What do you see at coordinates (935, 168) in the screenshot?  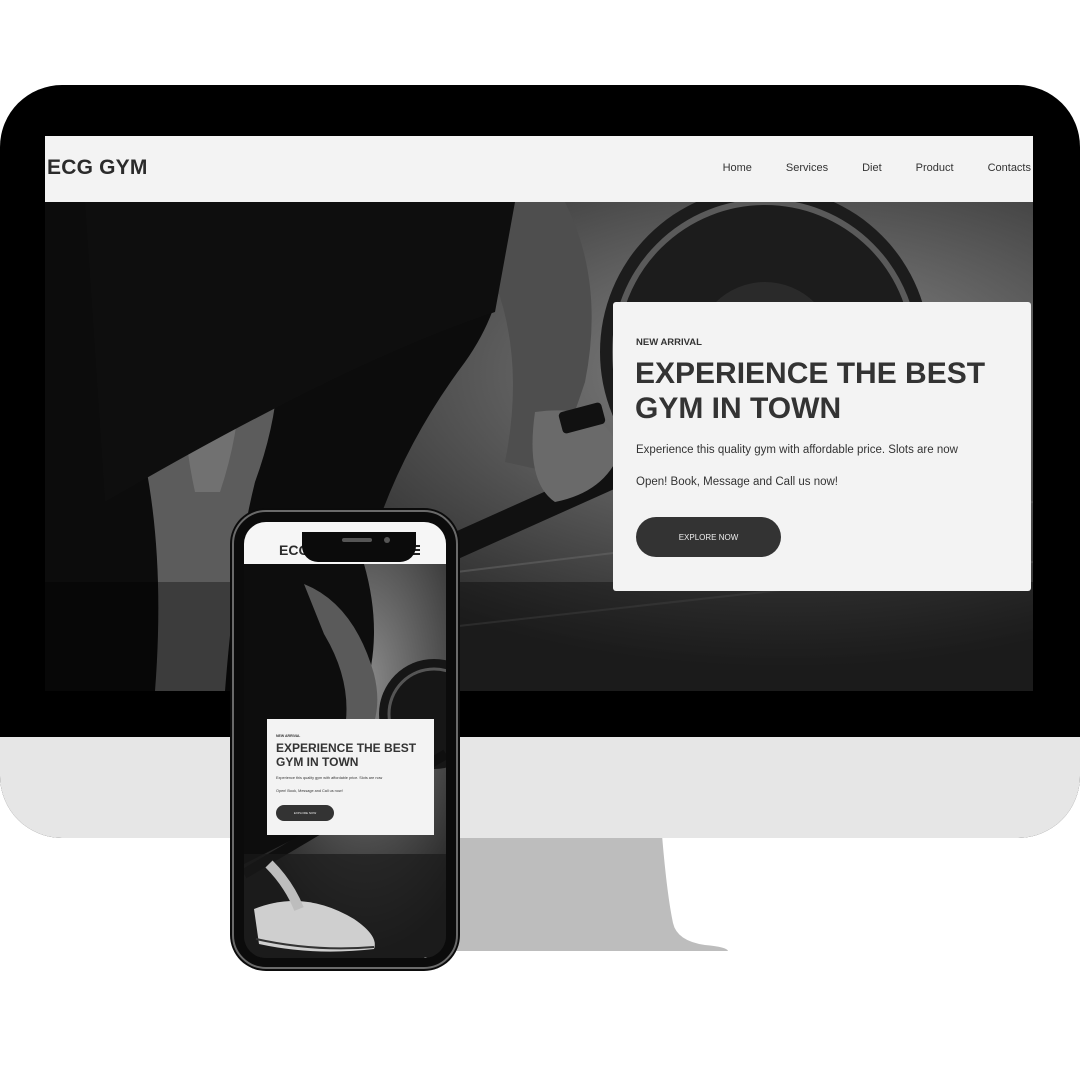 I see `nav-product: Product` at bounding box center [935, 168].